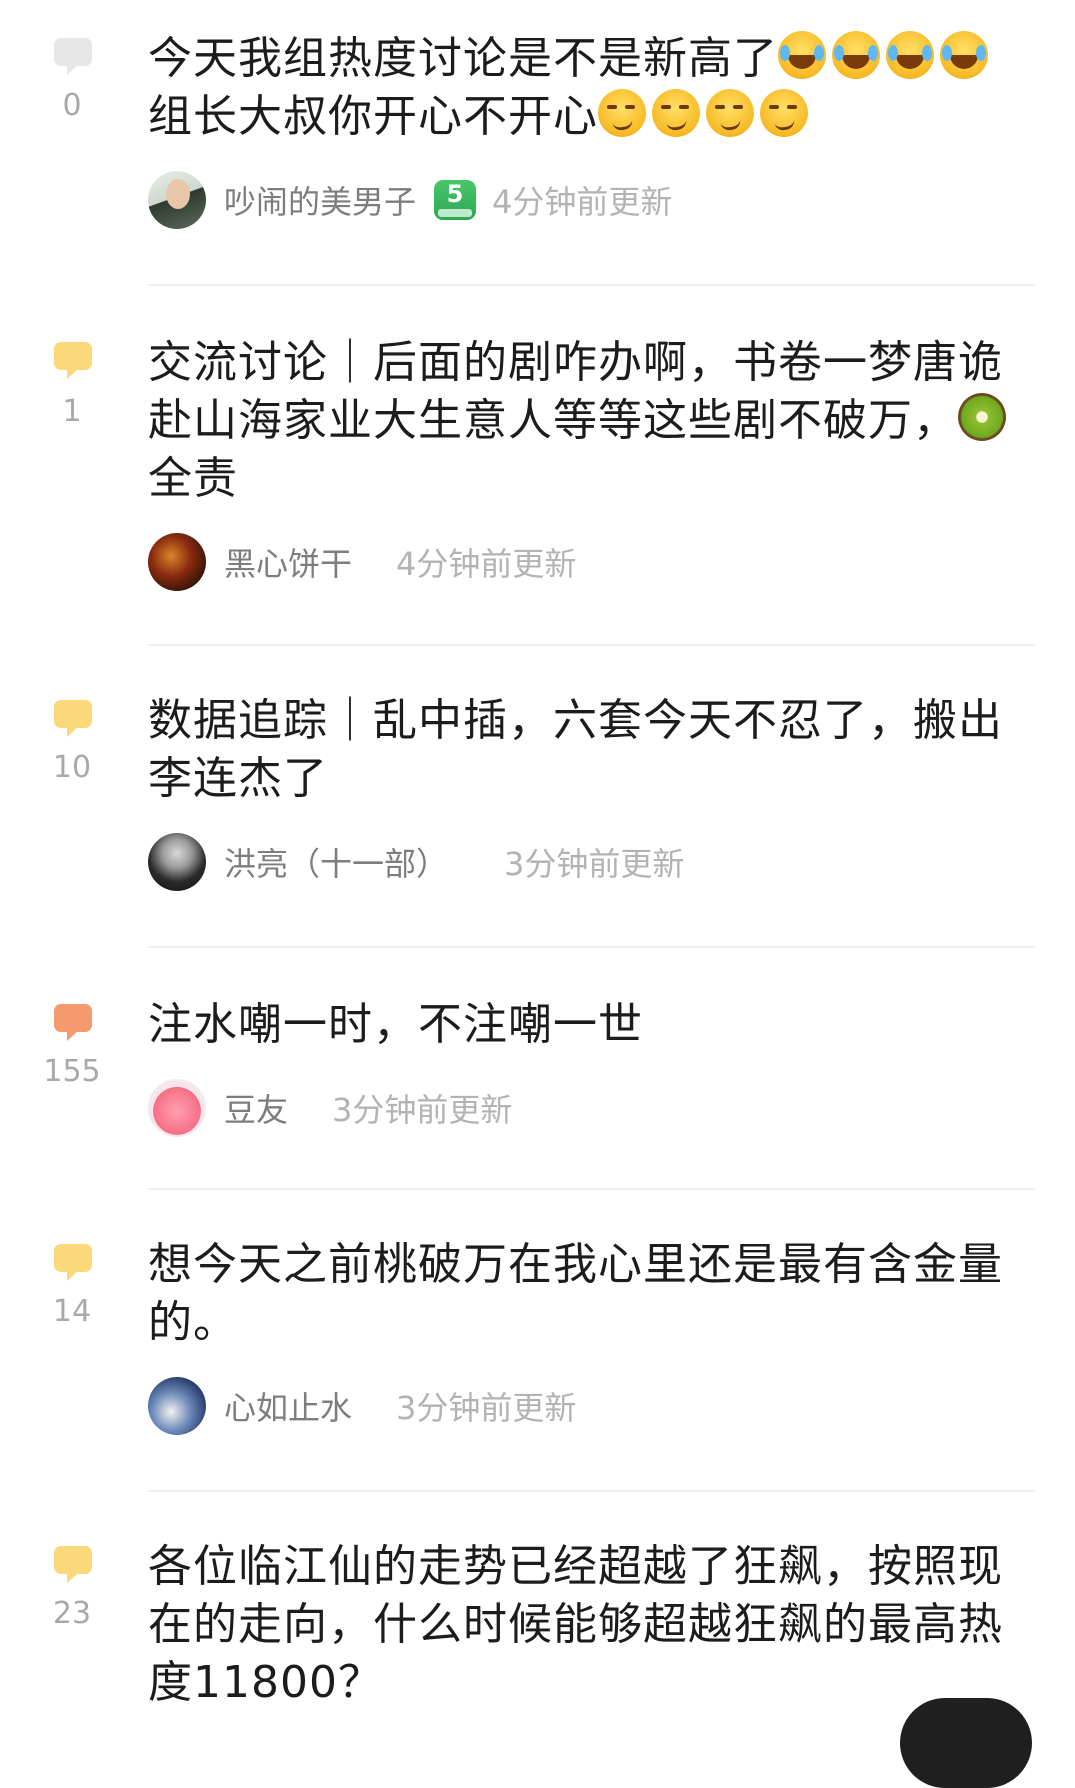 This screenshot has width=1075, height=1788. Describe the element at coordinates (72, 105) in the screenshot. I see `reply-count: 0` at that location.